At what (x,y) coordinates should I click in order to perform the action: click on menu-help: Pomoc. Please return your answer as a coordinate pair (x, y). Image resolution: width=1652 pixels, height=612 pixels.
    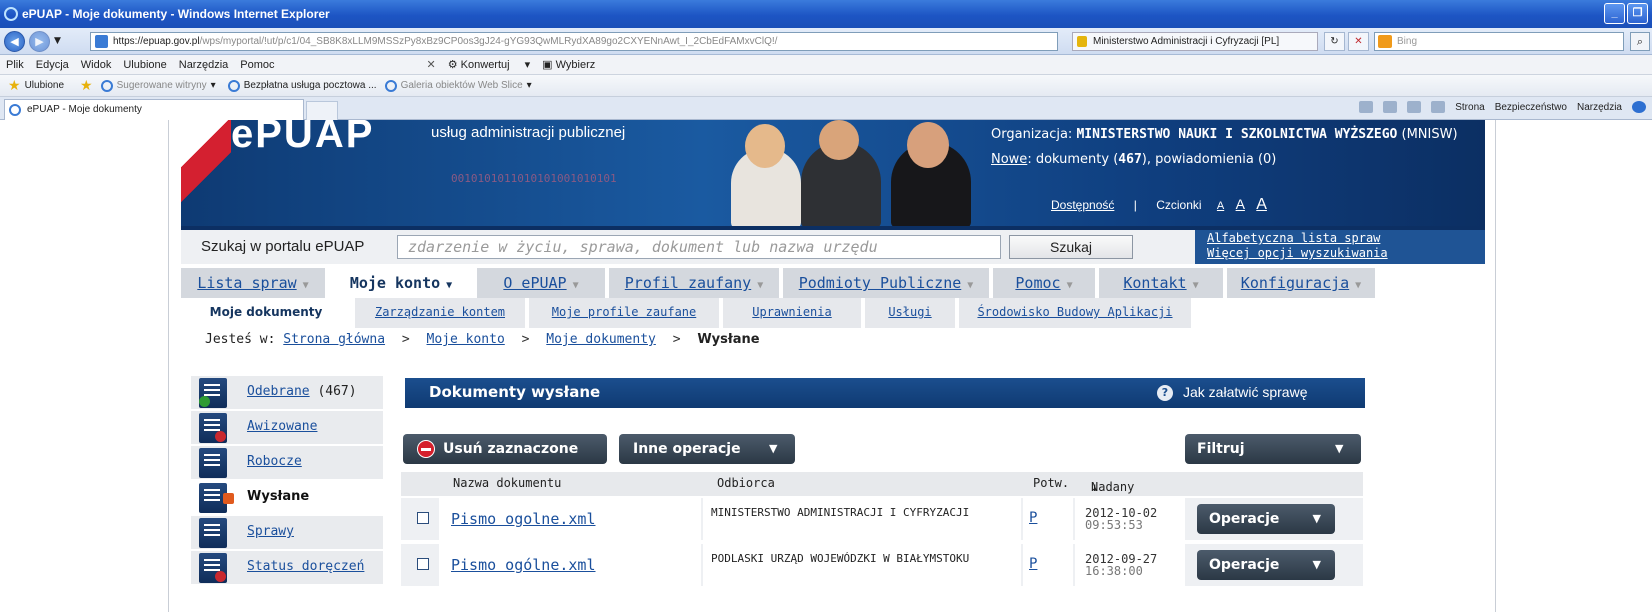
    Looking at the image, I should click on (257, 65).